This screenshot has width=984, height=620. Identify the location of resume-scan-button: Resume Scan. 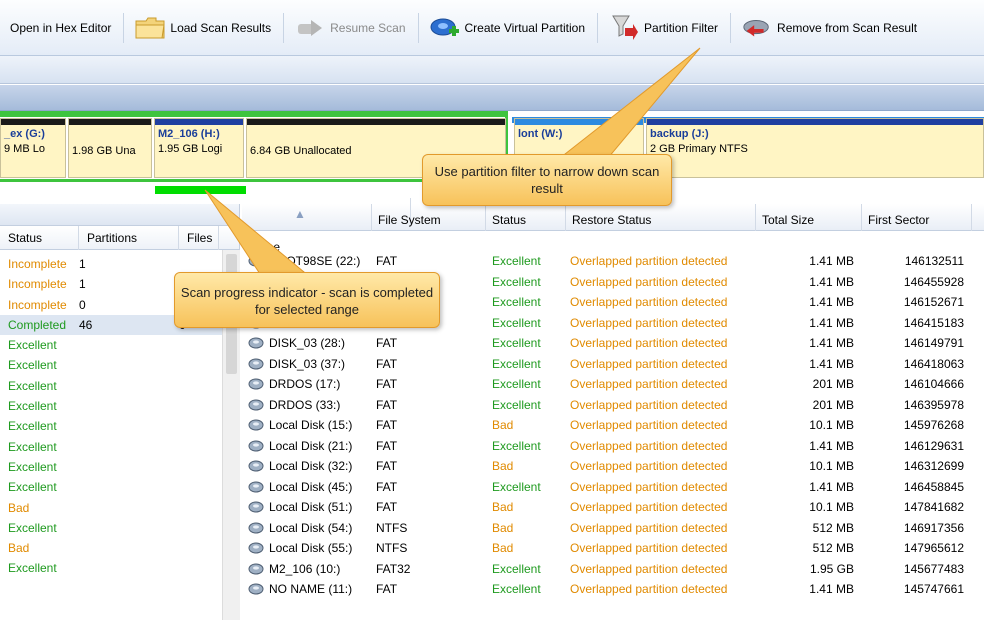
(349, 28).